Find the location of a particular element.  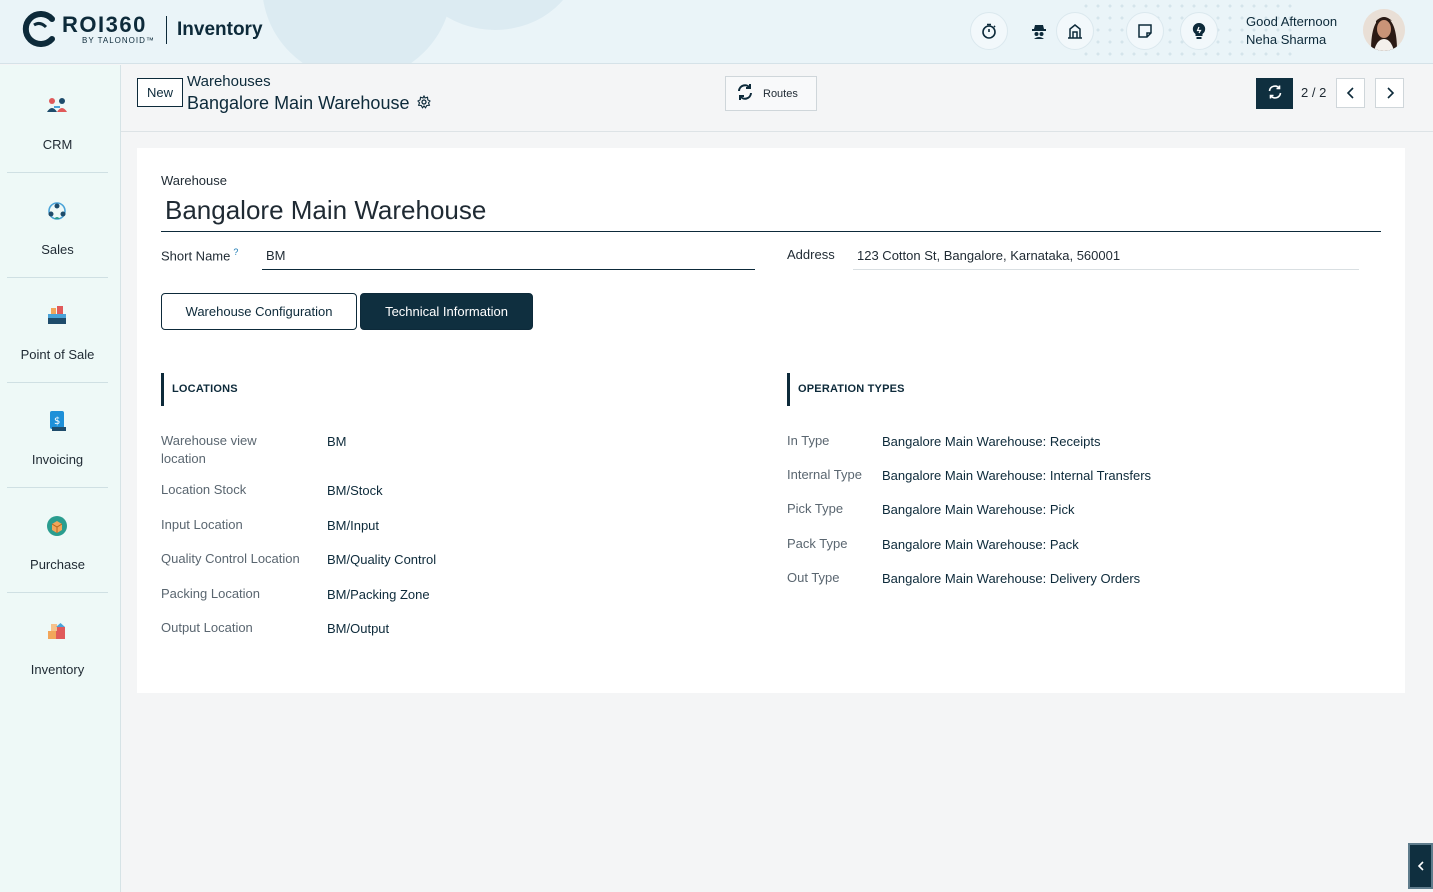

breadcrumb-current: Bangalore Main Warehouse is located at coordinates (309, 103).